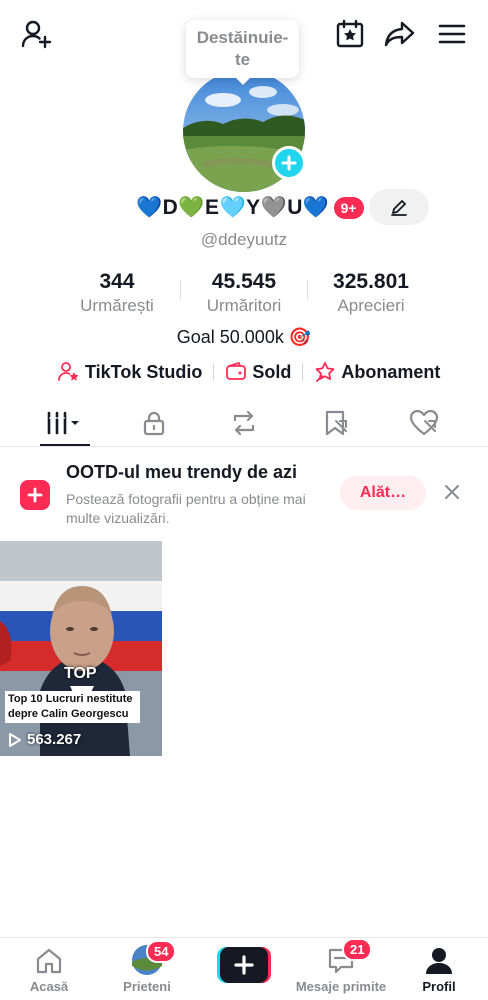 The height and width of the screenshot is (1000, 488). I want to click on wallet-icon, so click(236, 371).